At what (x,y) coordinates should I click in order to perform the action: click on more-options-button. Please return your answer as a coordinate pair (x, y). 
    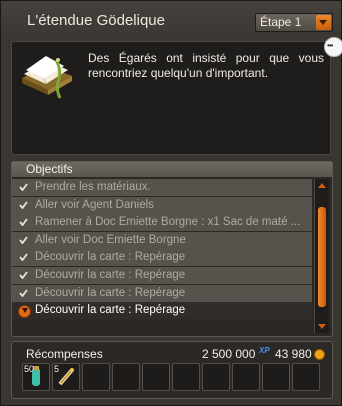
    Looking at the image, I should click on (333, 47).